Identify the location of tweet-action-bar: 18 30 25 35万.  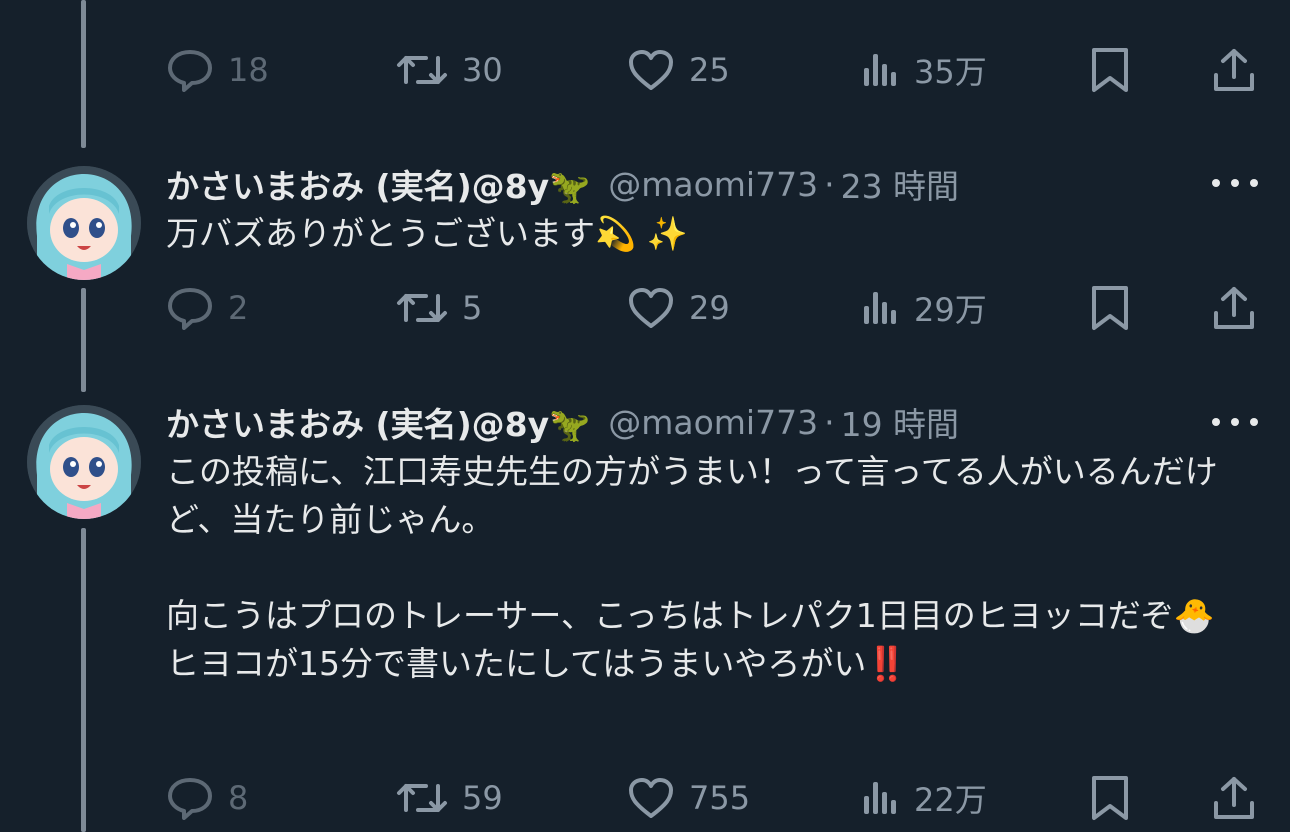
(645, 70).